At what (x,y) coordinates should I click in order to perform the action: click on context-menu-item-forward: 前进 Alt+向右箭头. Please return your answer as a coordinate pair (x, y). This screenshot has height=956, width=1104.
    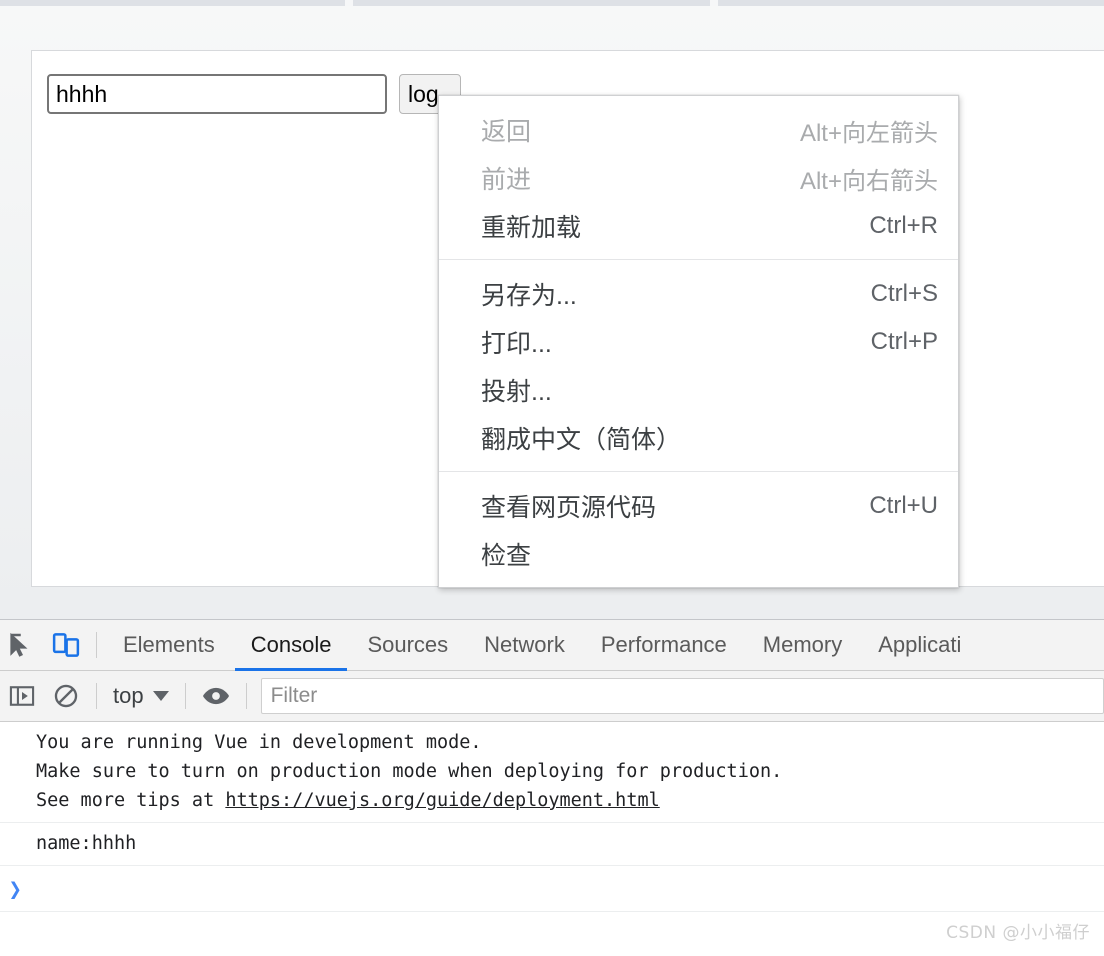
    Looking at the image, I should click on (698, 178).